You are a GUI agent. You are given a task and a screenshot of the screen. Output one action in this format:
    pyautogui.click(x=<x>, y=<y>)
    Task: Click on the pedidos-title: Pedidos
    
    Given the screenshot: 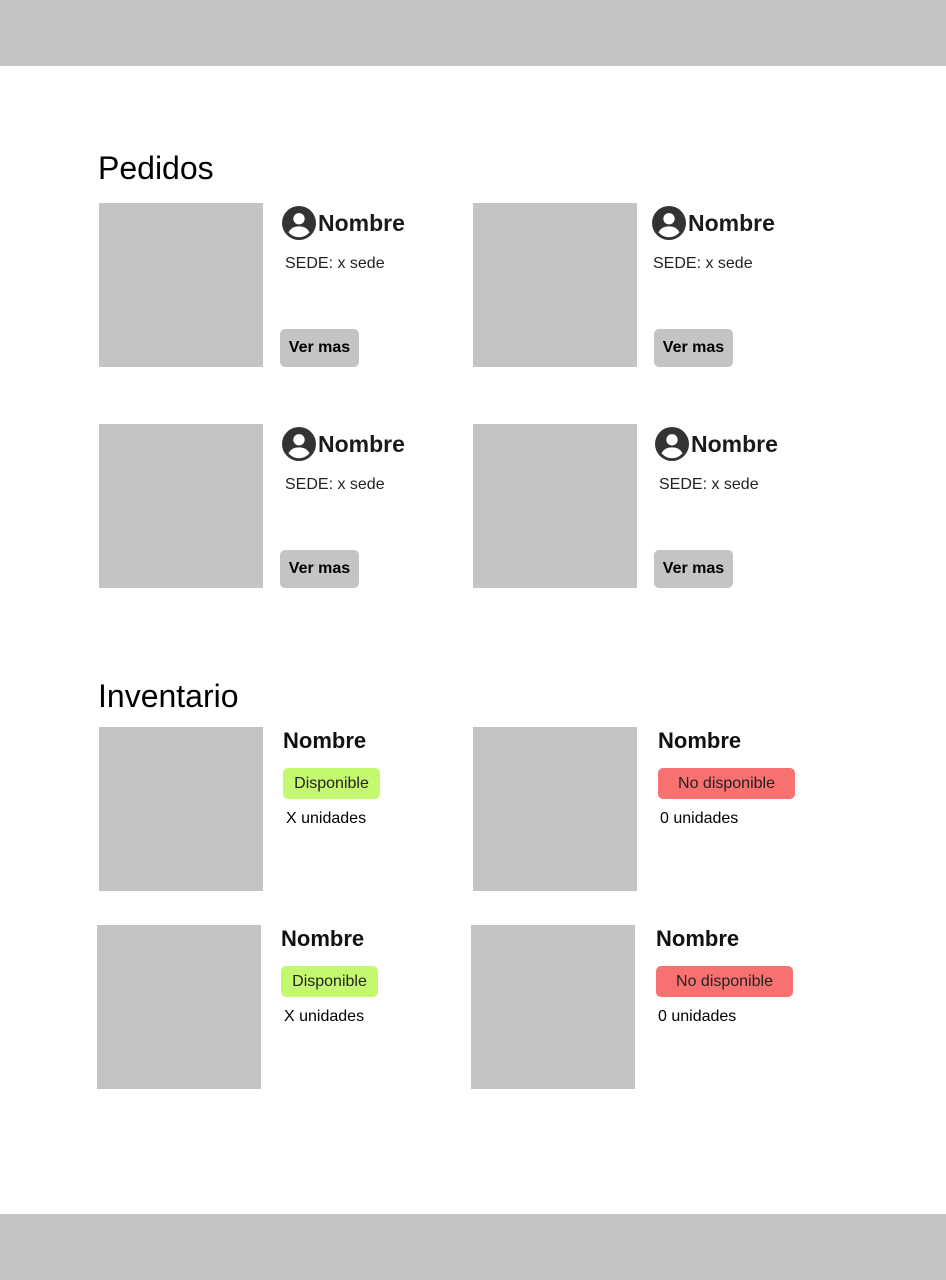 What is the action you would take?
    pyautogui.click(x=156, y=168)
    